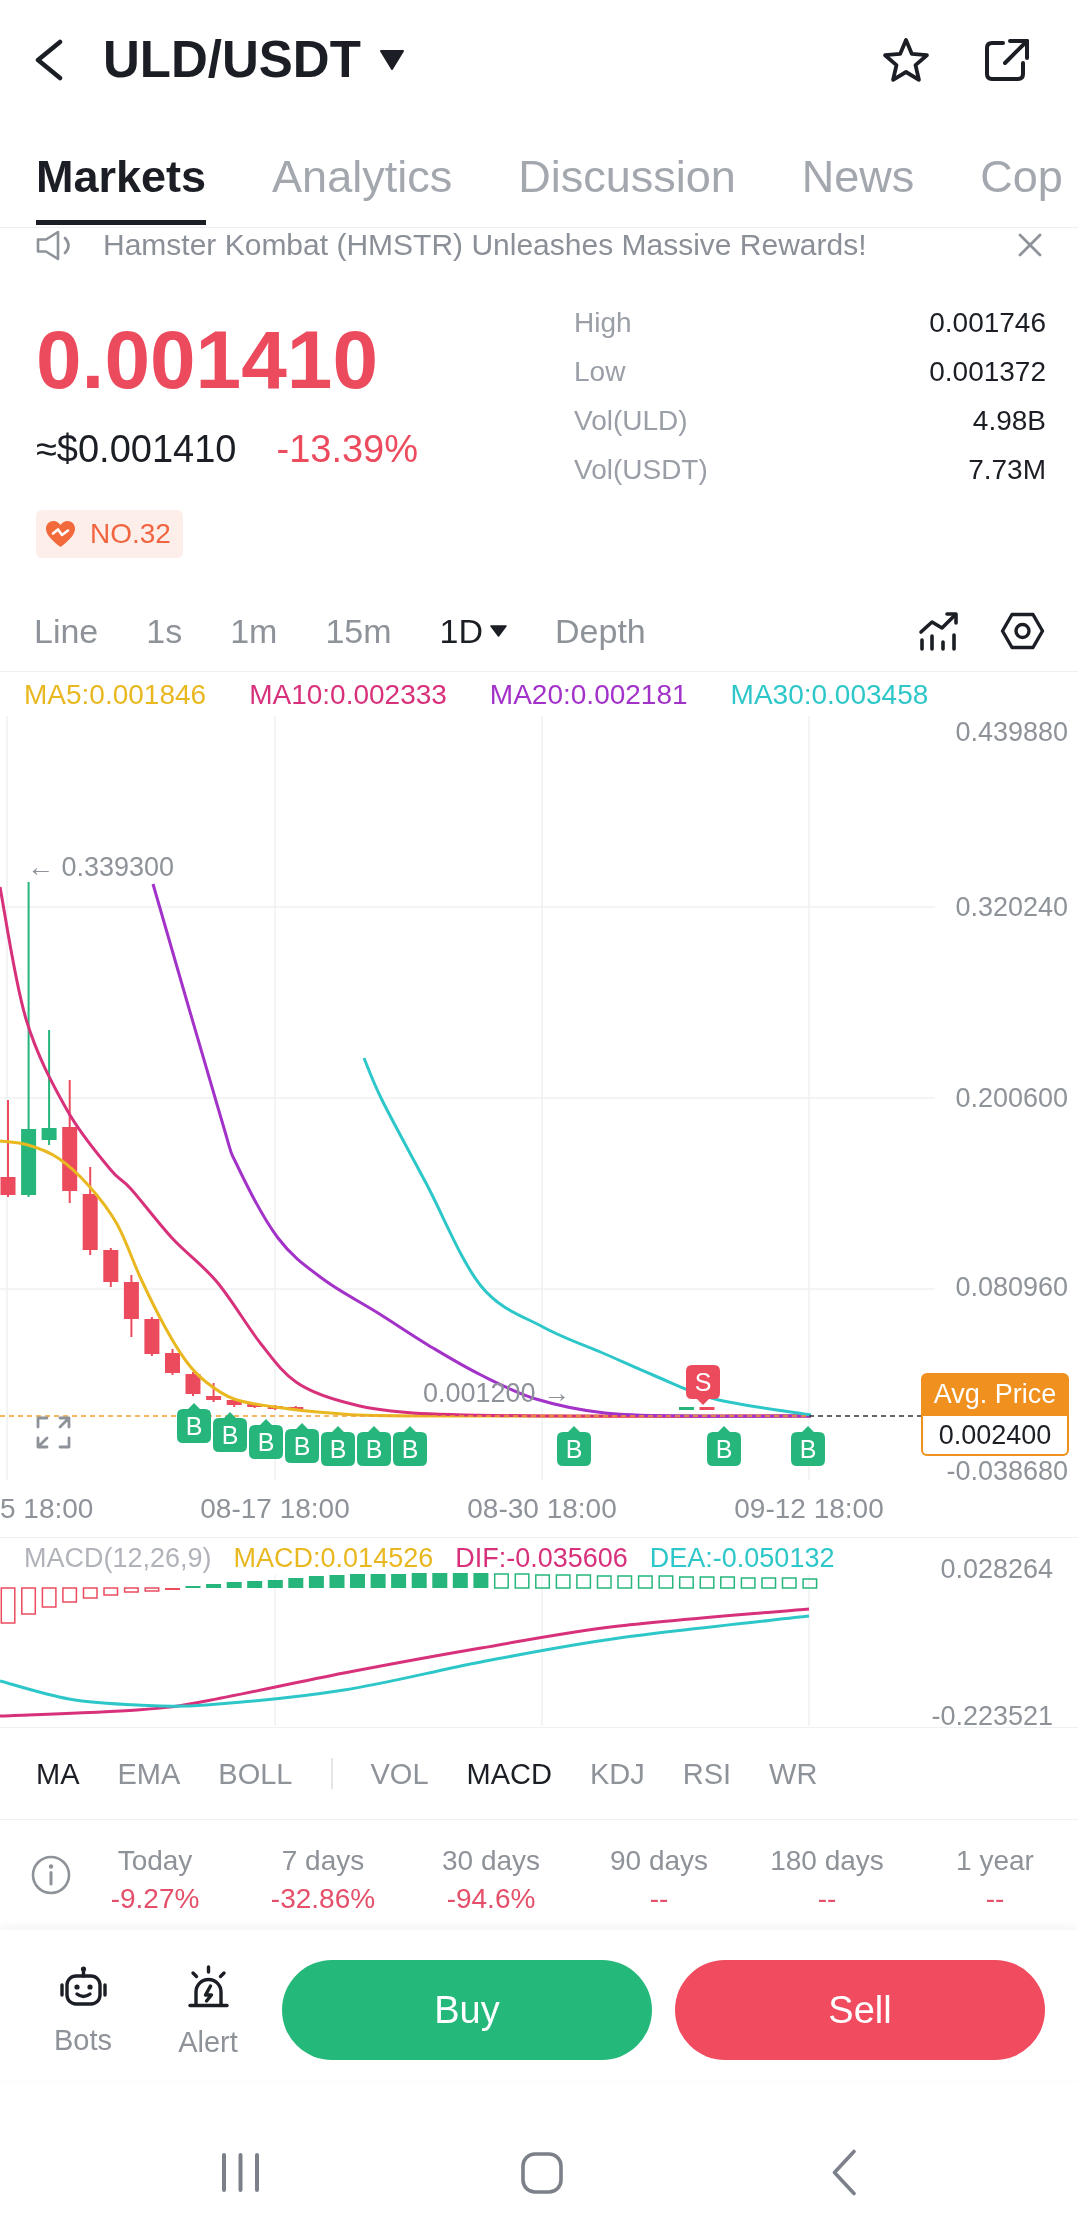  I want to click on siren-icon, so click(208, 1987).